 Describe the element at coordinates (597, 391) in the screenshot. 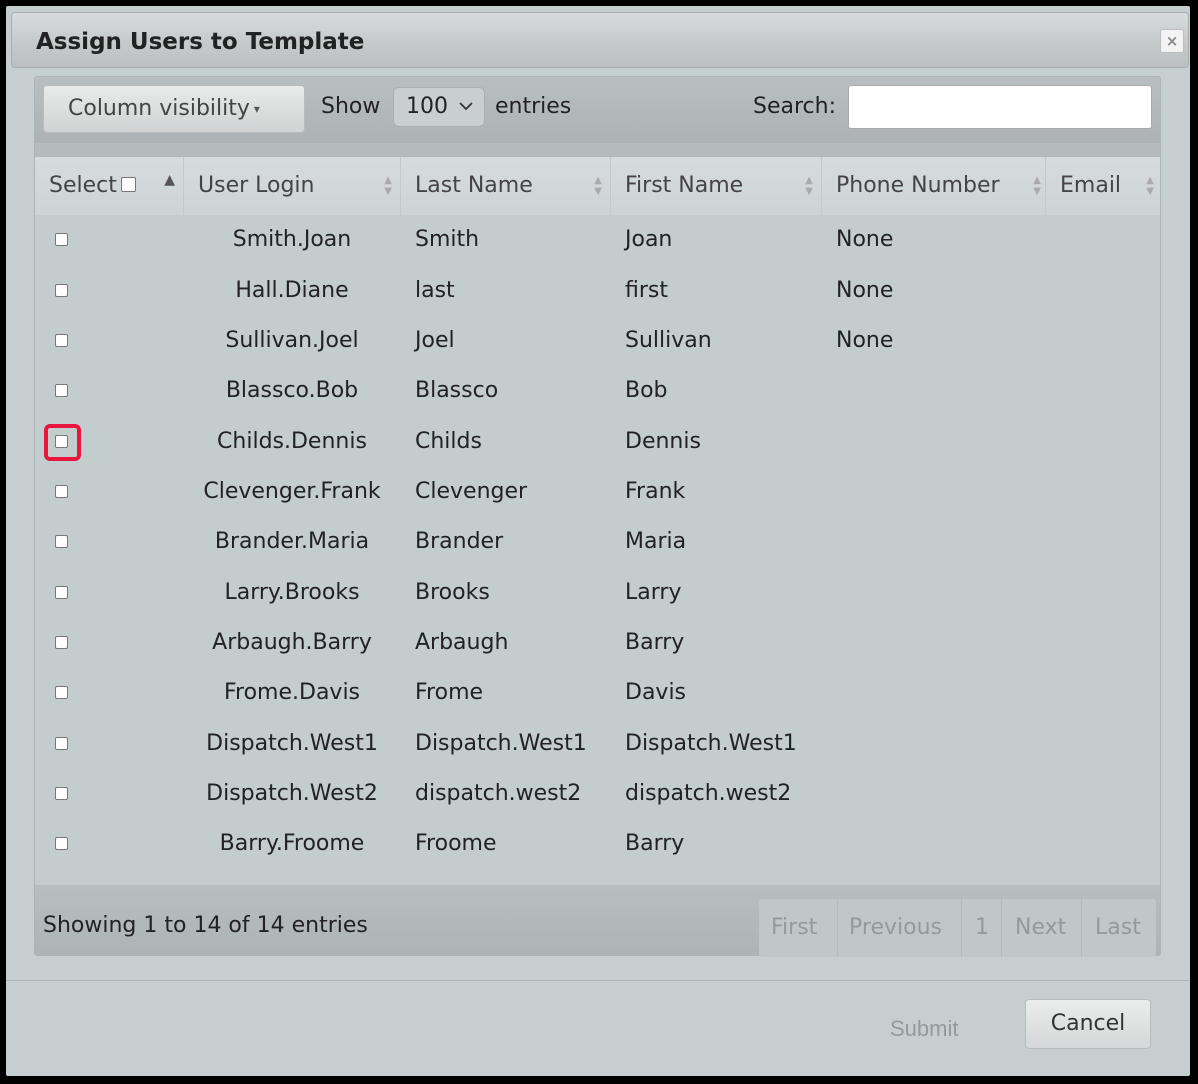

I see `table-row: Blassco.Bob Blassco Bob` at that location.